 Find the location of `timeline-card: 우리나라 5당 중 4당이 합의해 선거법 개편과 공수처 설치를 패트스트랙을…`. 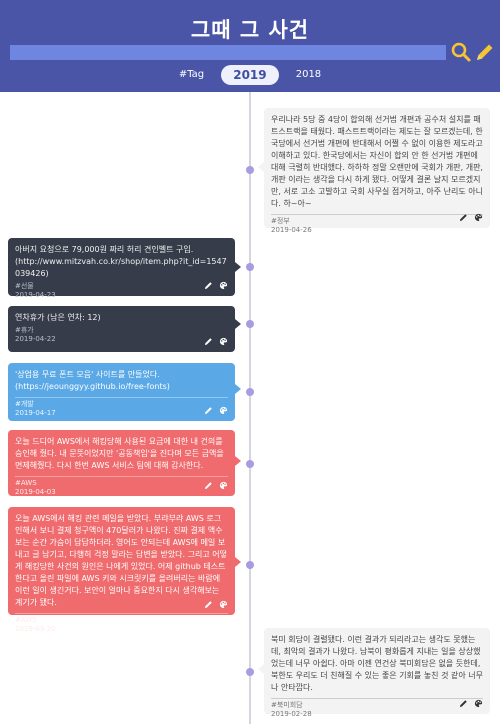

timeline-card: 우리나라 5당 중 4당이 합의해 선거법 개편과 공수처 설치를 패트스트랙을… is located at coordinates (374, 171).